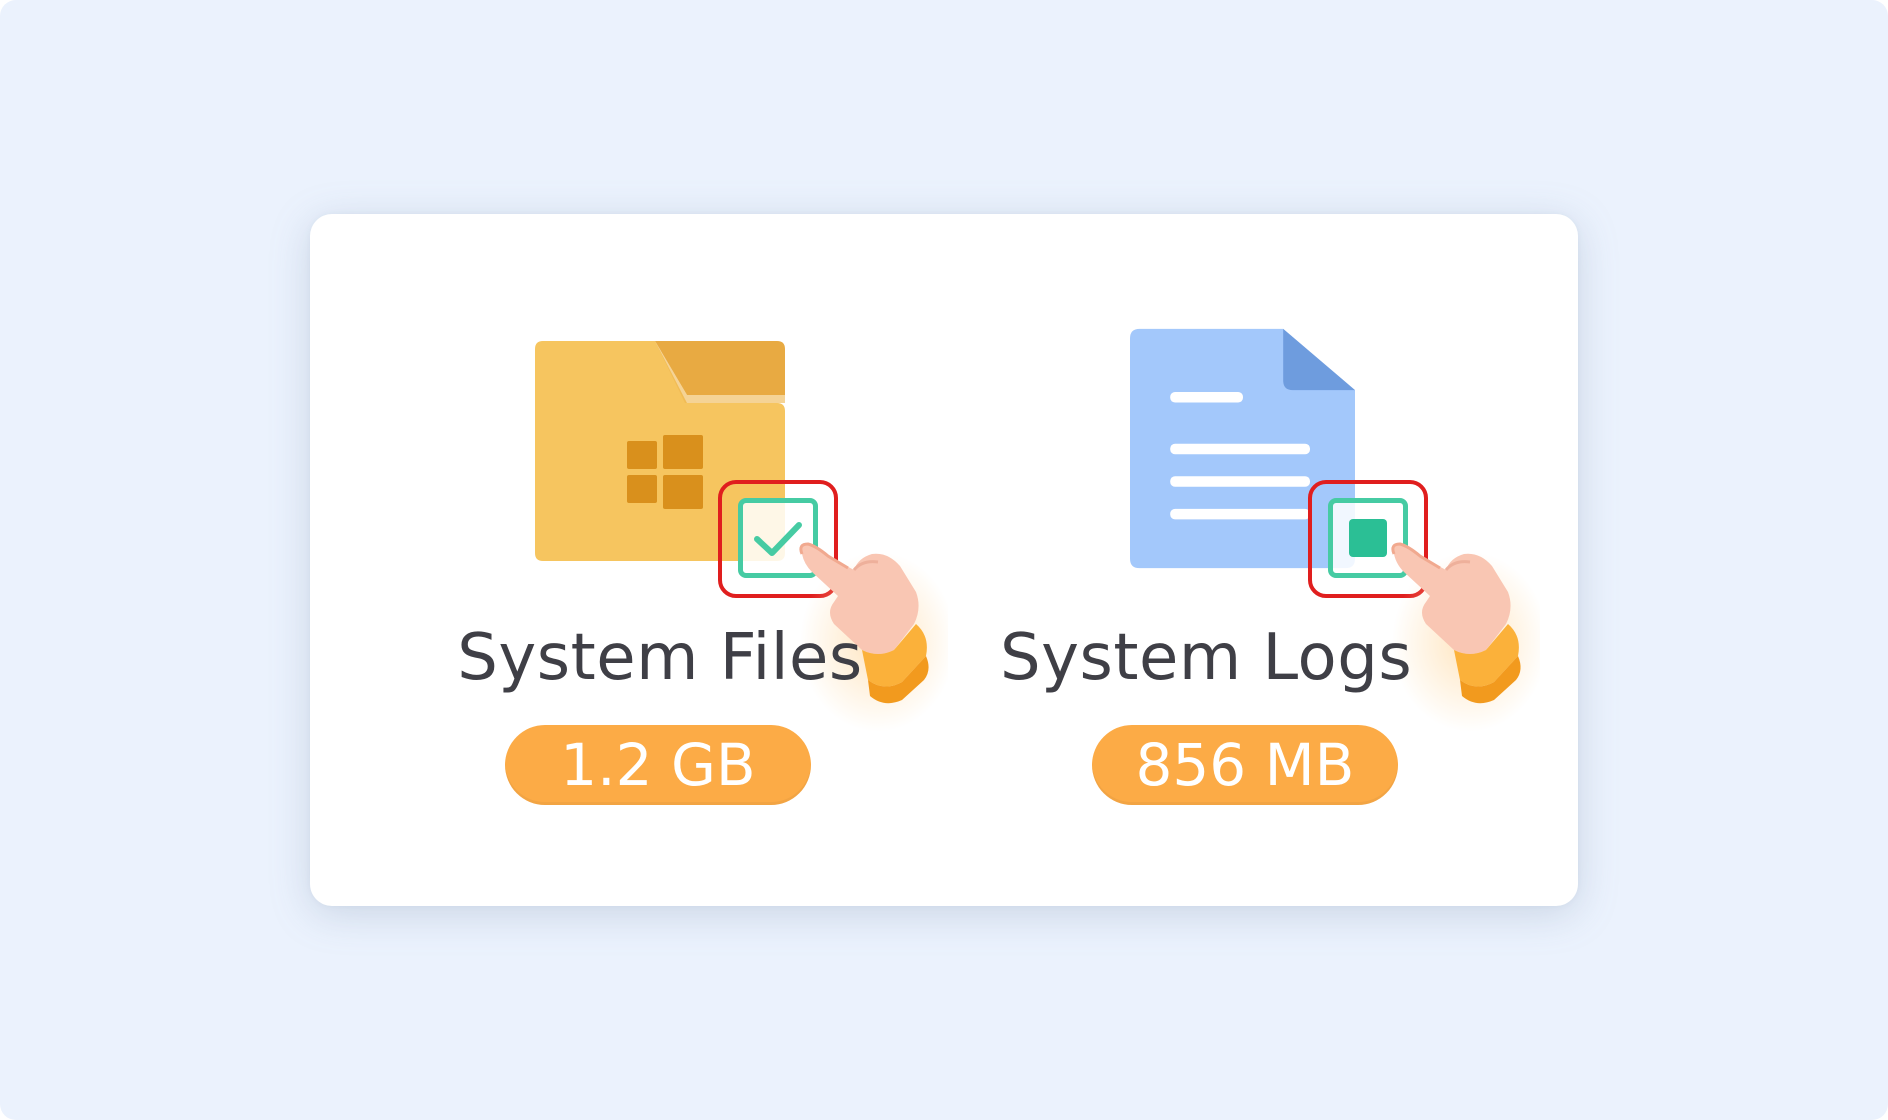 This screenshot has width=1888, height=1120. I want to click on pointing-hand-icon, so click(1465, 637).